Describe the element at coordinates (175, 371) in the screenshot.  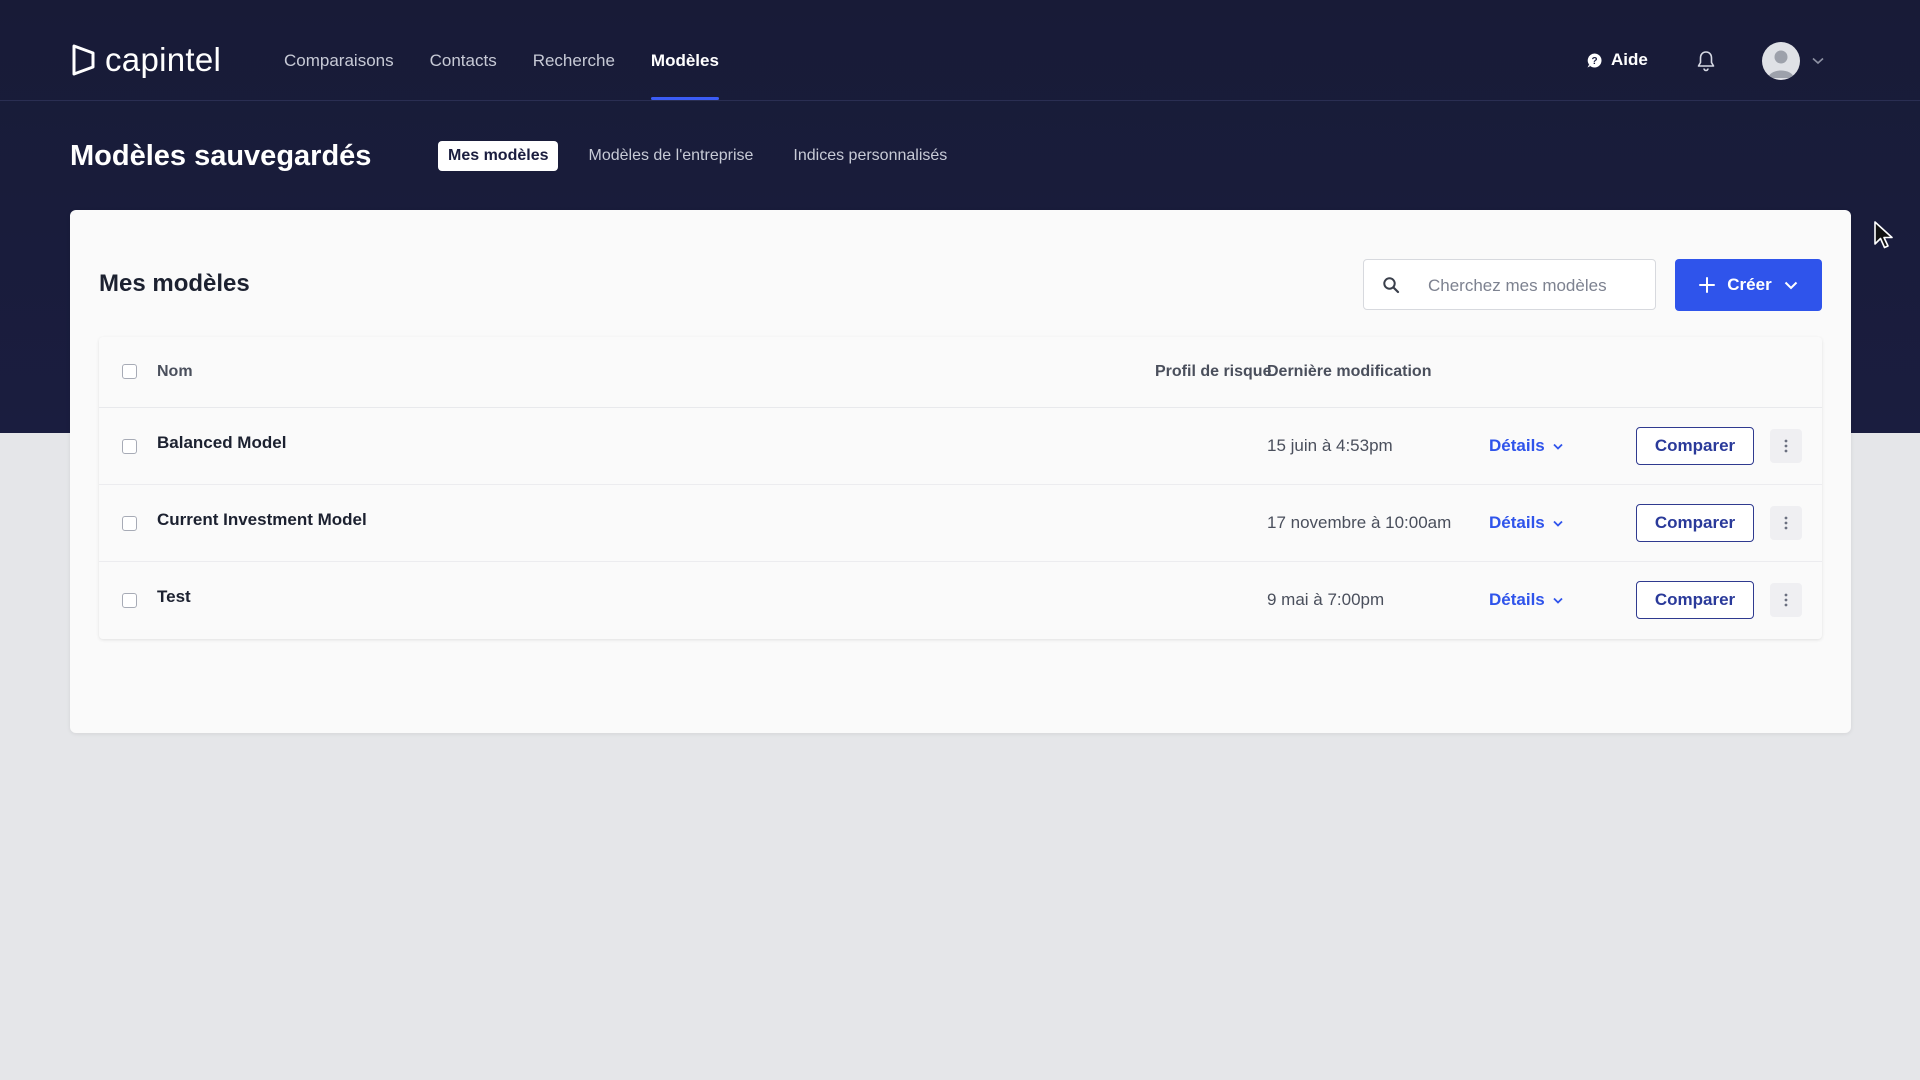
I see `column-header-name: Nom` at that location.